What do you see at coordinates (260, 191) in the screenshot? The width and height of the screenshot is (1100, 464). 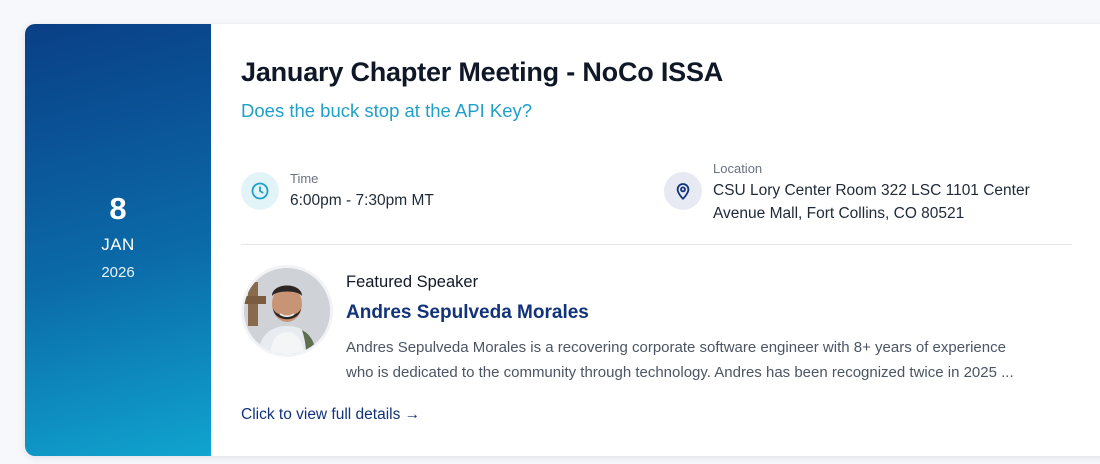 I see `clock-icon` at bounding box center [260, 191].